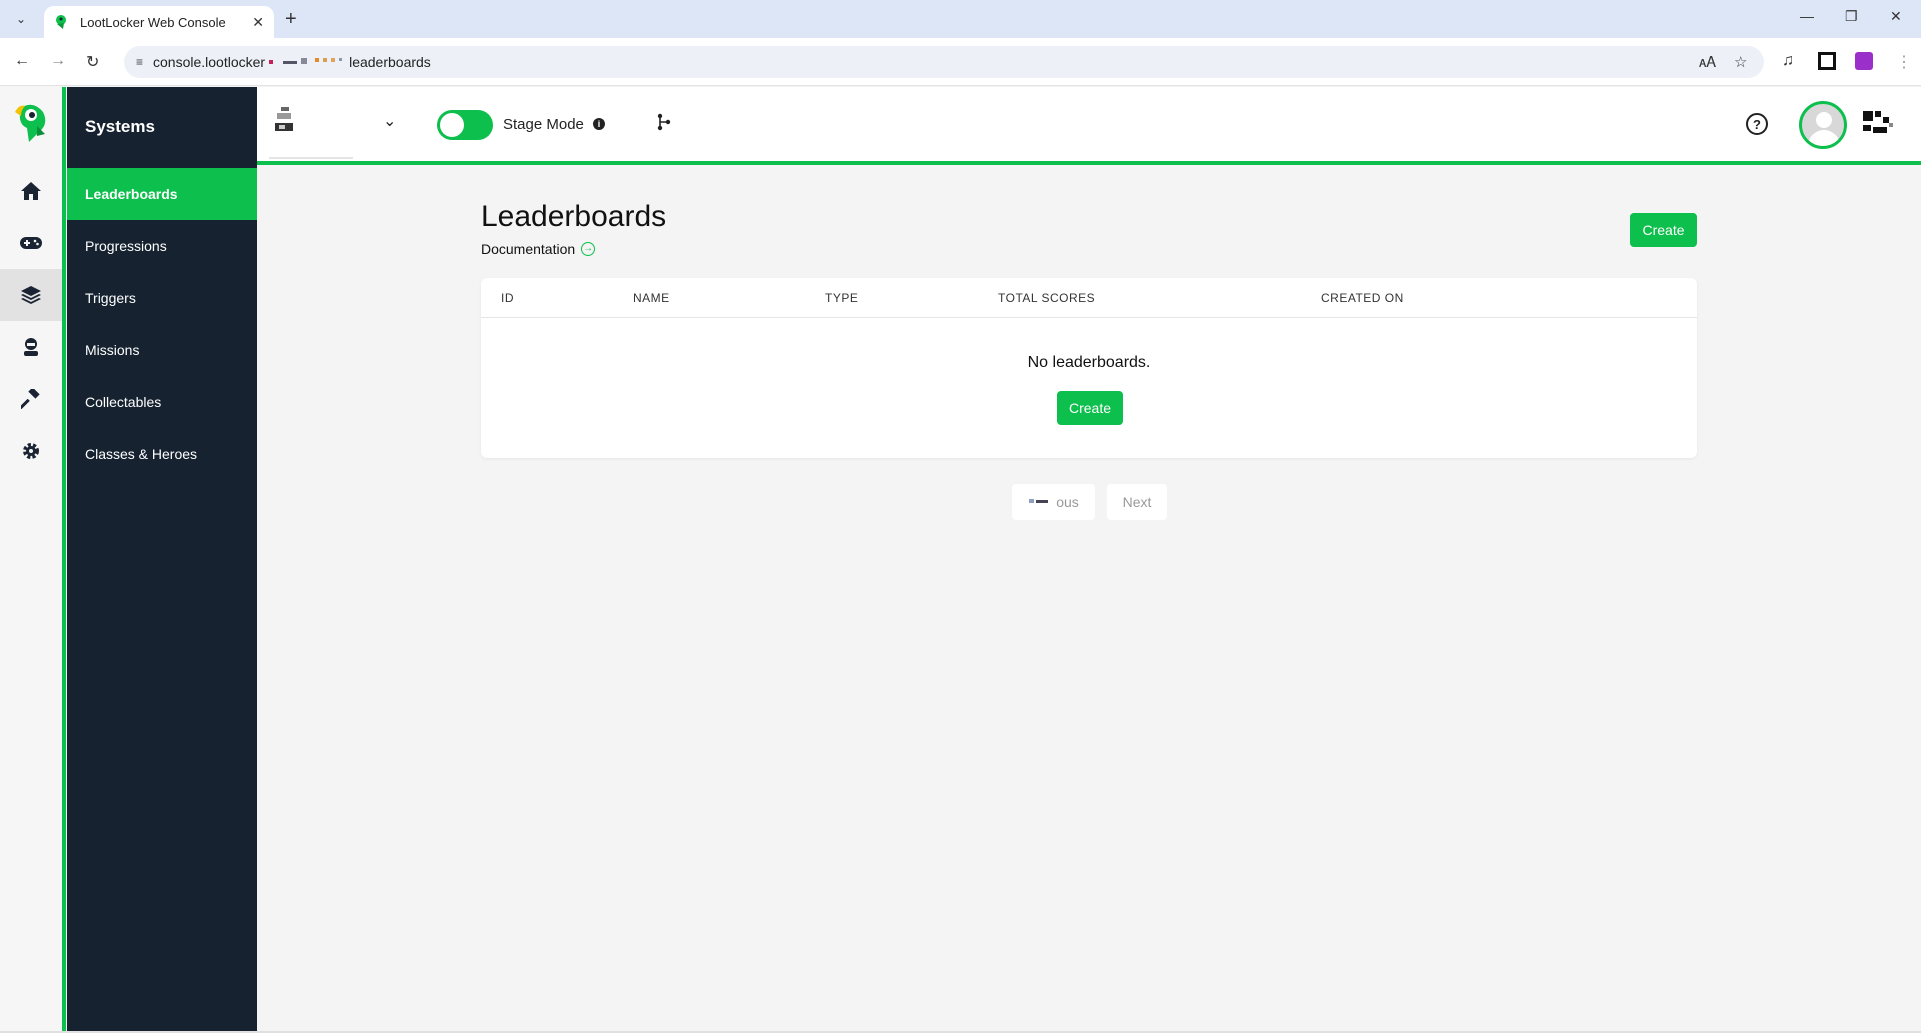 This screenshot has width=1921, height=1033. Describe the element at coordinates (651, 298) in the screenshot. I see `column-header-name: NAME` at that location.